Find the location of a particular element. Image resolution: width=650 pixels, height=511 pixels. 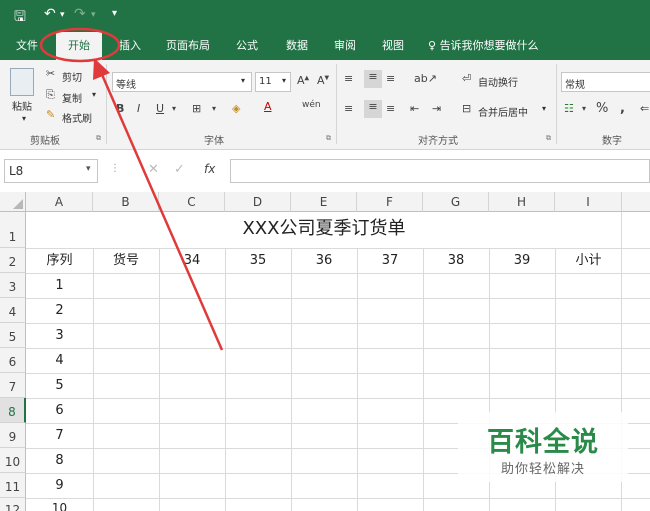

annotation-circle is located at coordinates (80, 45).